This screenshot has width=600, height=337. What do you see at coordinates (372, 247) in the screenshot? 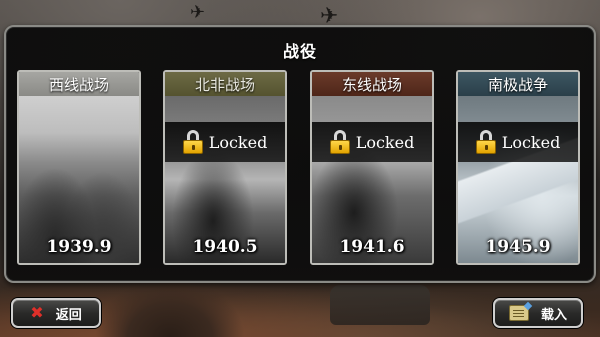
I see `campaign-year: 1941.6` at bounding box center [372, 247].